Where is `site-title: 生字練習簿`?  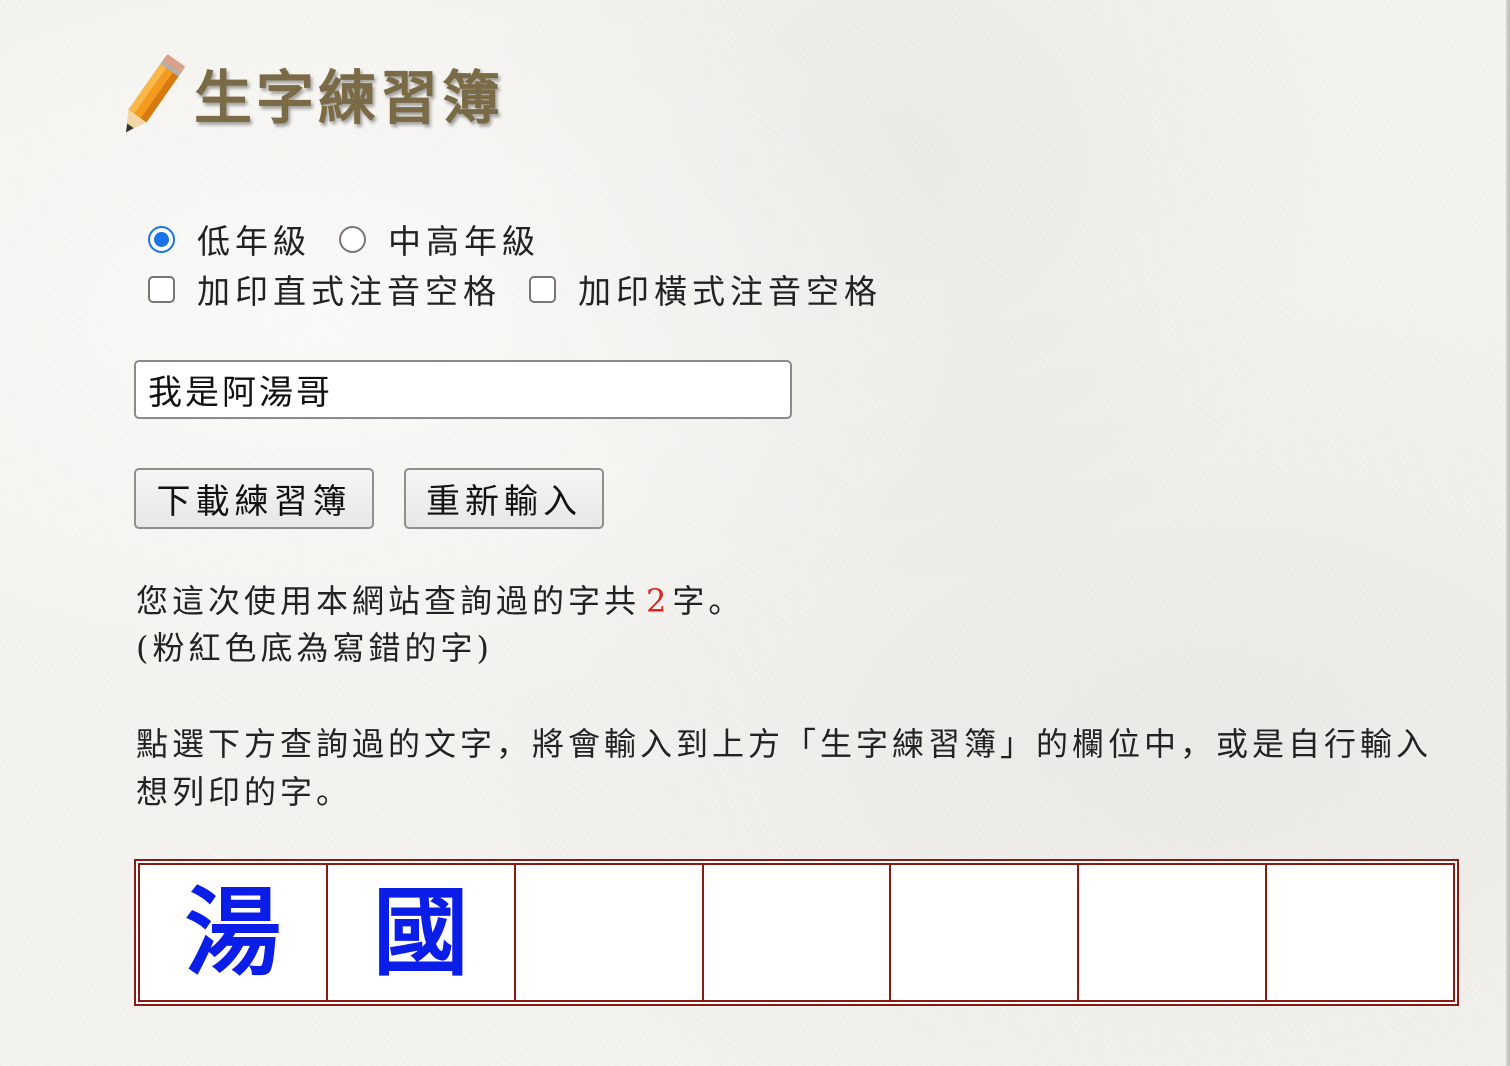
site-title: 生字練習簿 is located at coordinates (349, 98).